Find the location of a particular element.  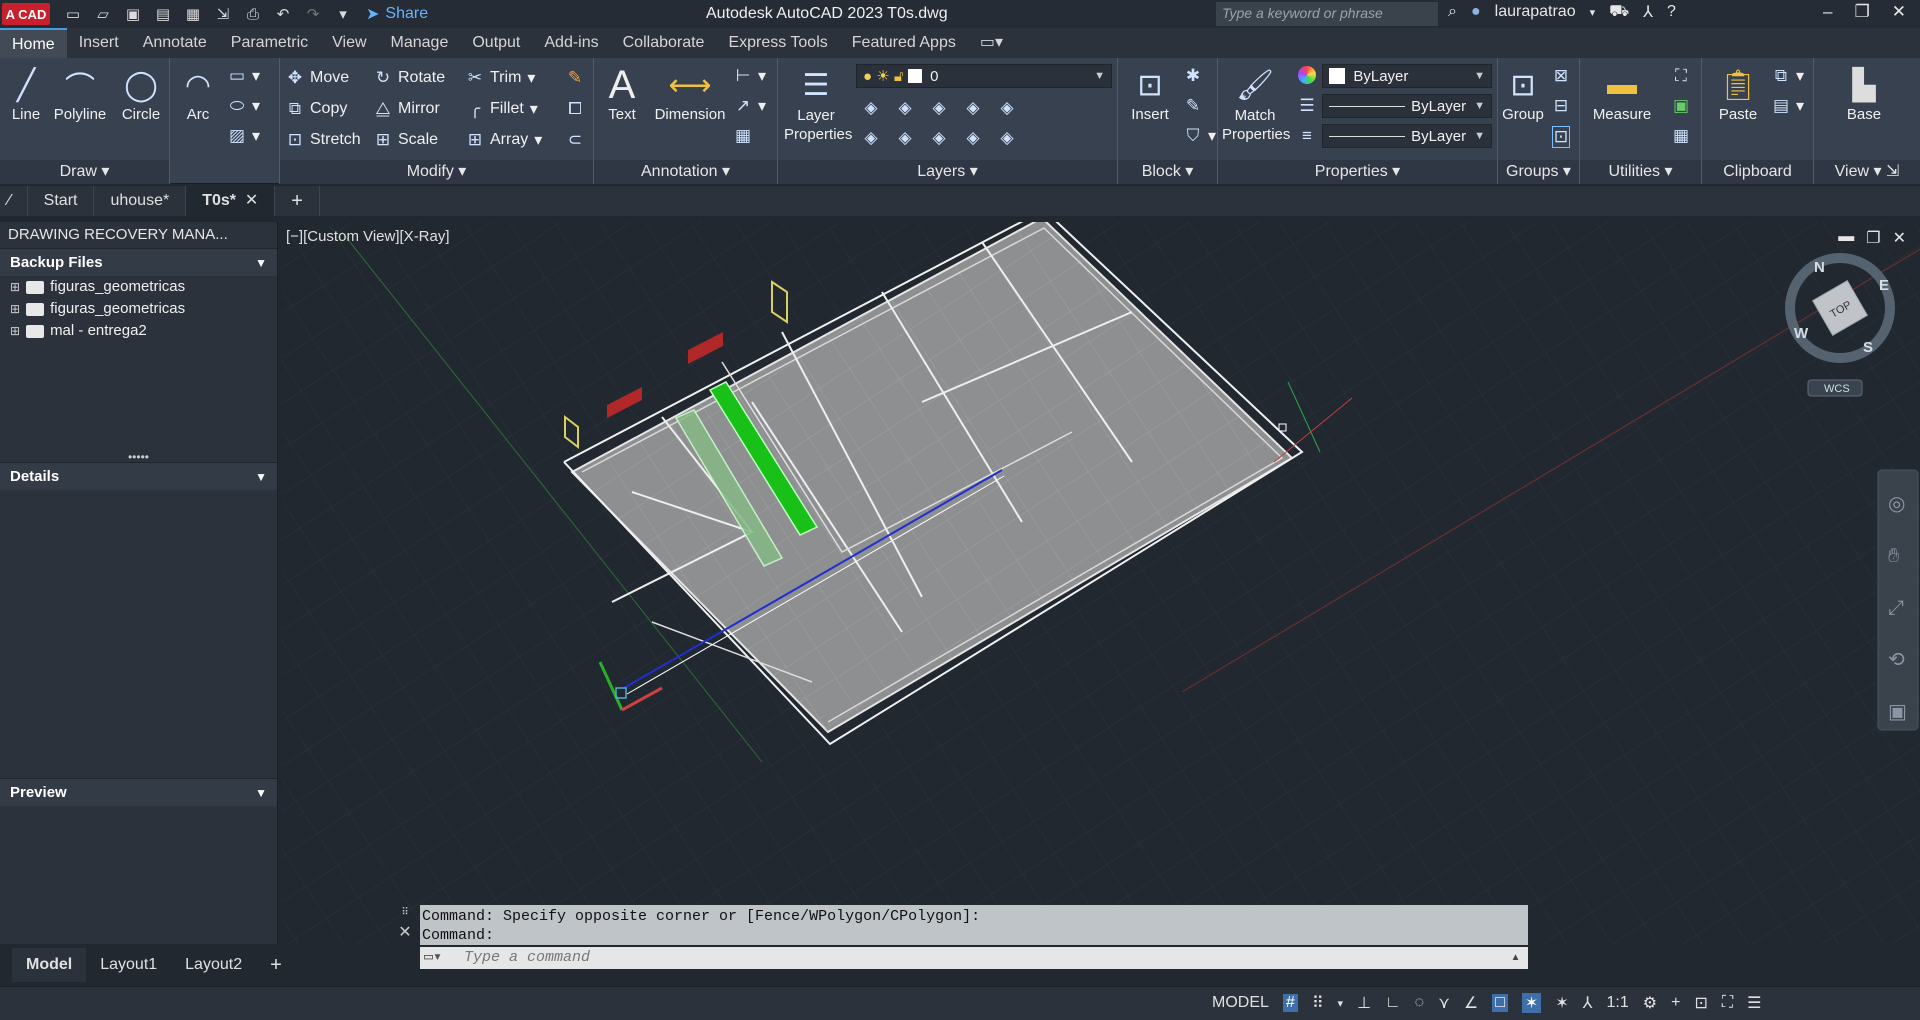

settings-gear-icon: ⚙ is located at coordinates (1650, 1003).